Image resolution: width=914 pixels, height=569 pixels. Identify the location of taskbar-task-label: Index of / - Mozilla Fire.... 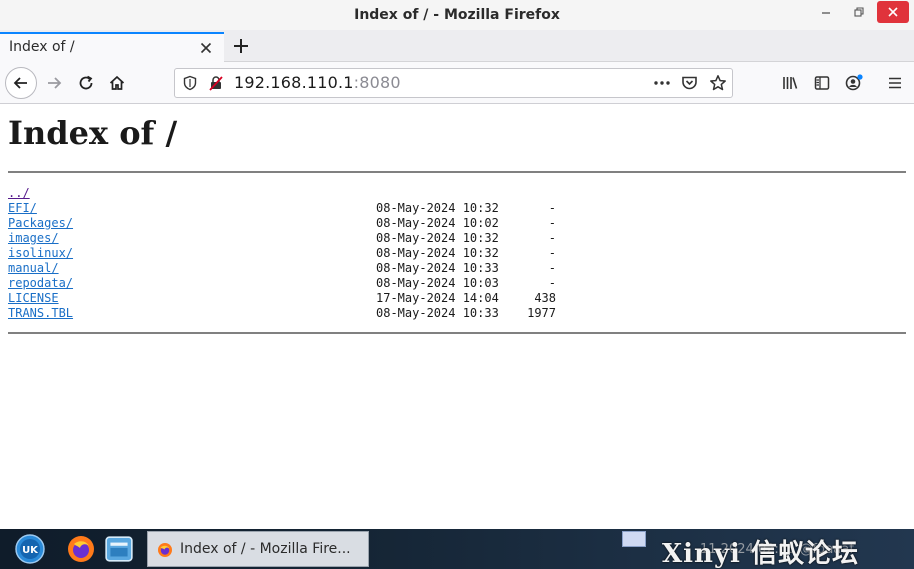
(265, 549).